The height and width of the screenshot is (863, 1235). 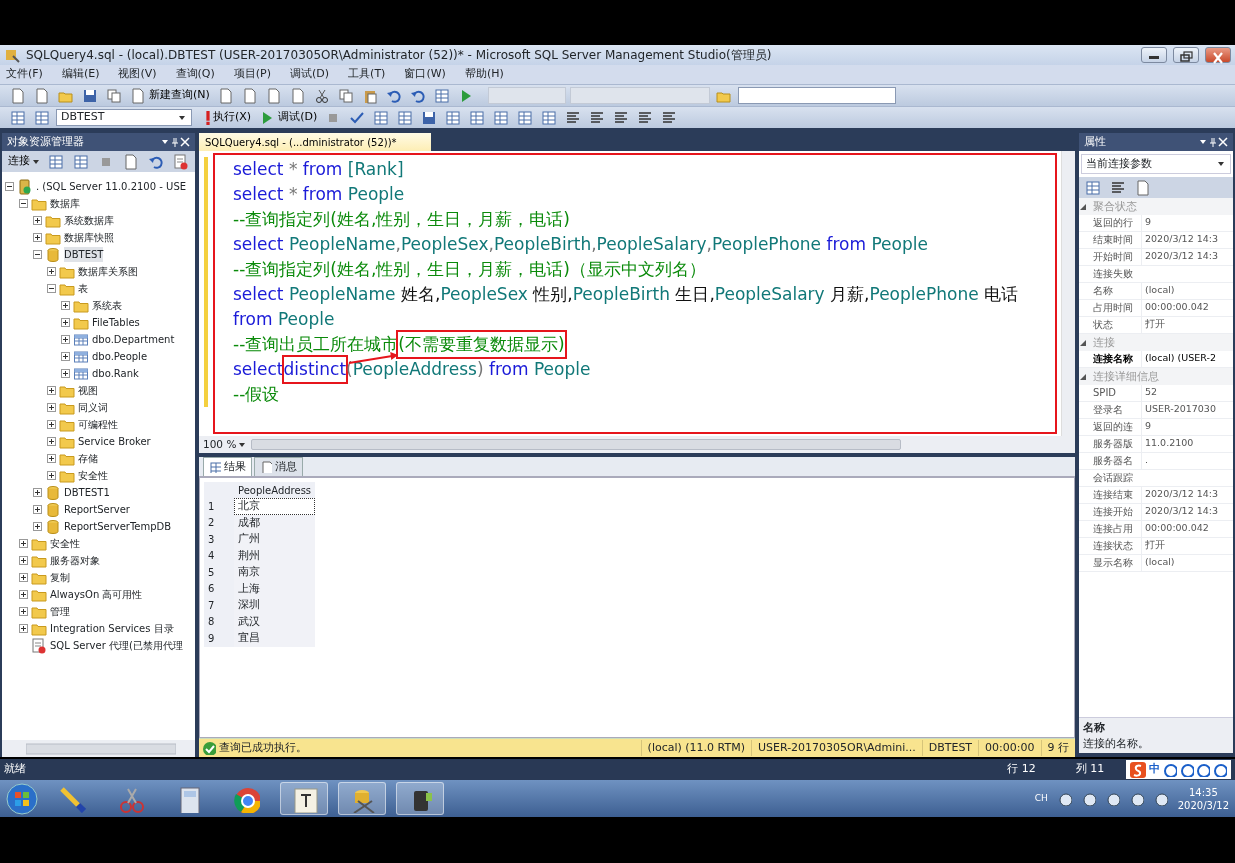 What do you see at coordinates (120, 356) in the screenshot?
I see `tree-item: dbo.People` at bounding box center [120, 356].